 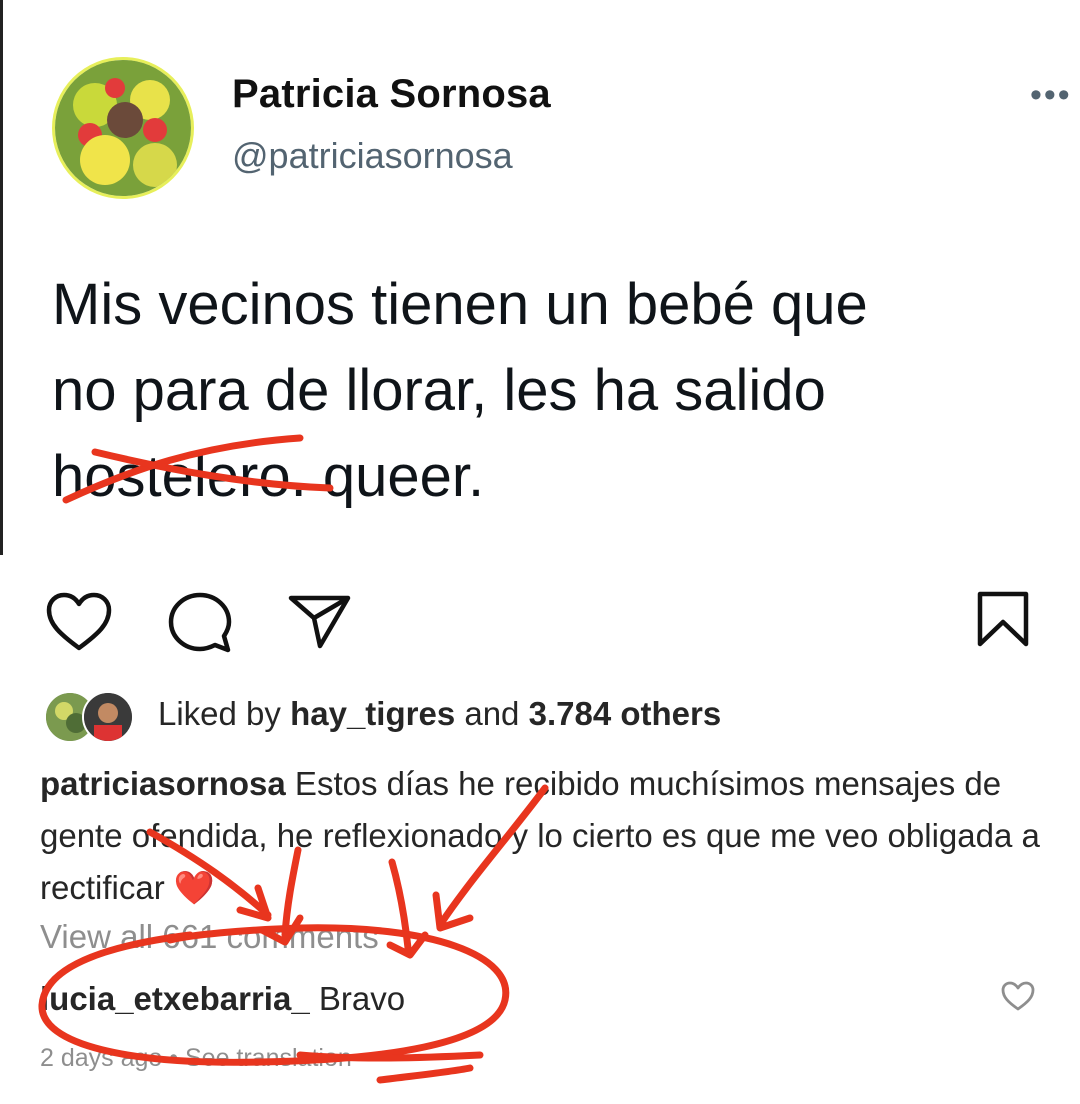 I want to click on tweet-line-2: no para de llorar, les ha salido, so click(x=439, y=390).